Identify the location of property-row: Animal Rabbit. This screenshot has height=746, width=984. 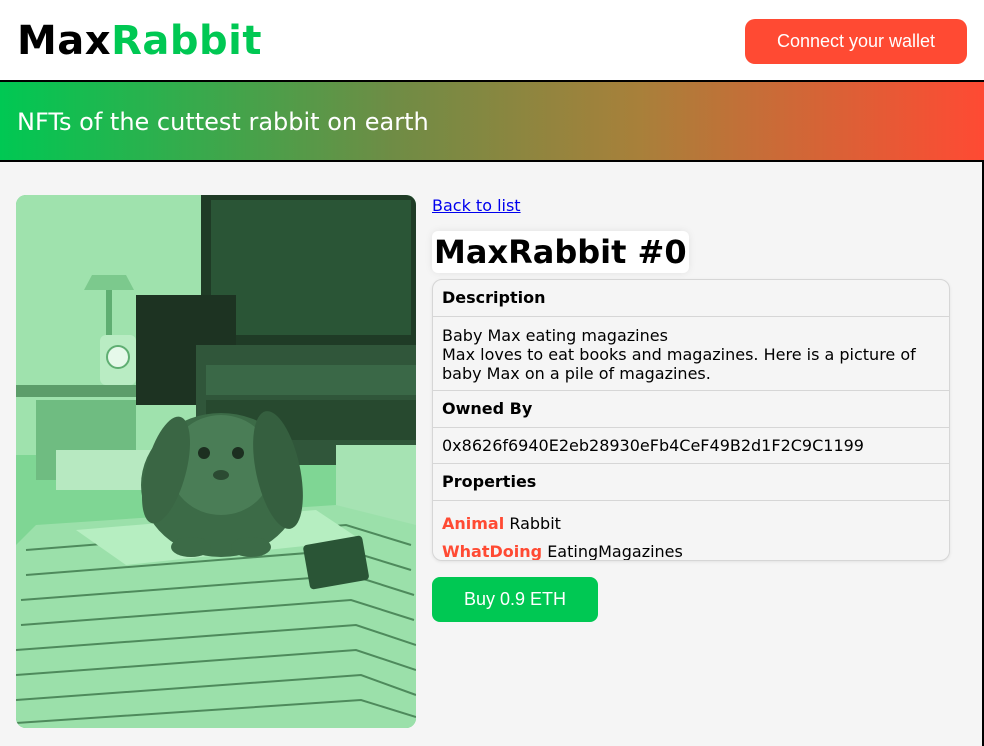
(691, 524).